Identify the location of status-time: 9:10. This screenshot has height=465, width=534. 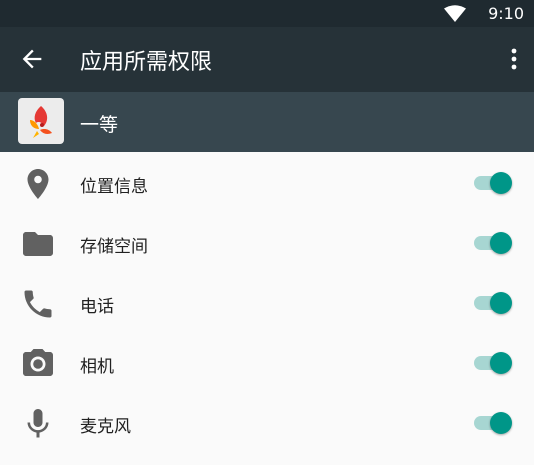
(506, 13).